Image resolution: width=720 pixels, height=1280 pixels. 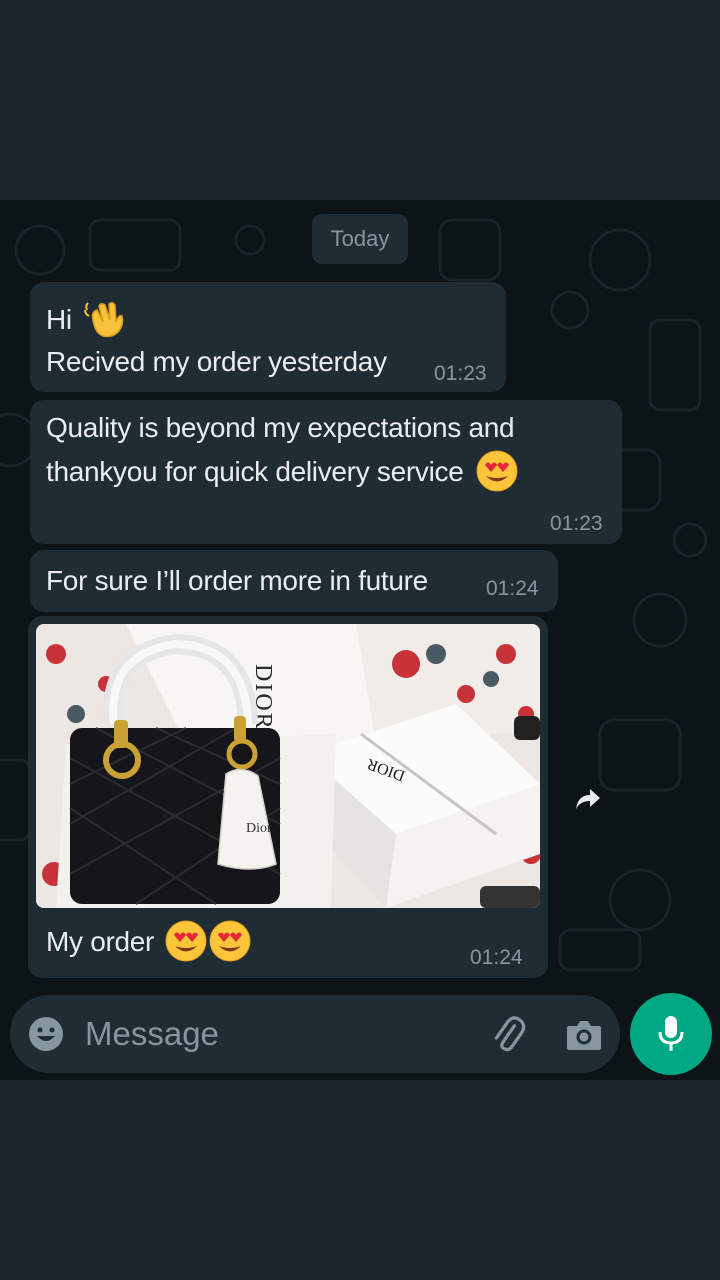 What do you see at coordinates (152, 1034) in the screenshot?
I see `message-input: Message` at bounding box center [152, 1034].